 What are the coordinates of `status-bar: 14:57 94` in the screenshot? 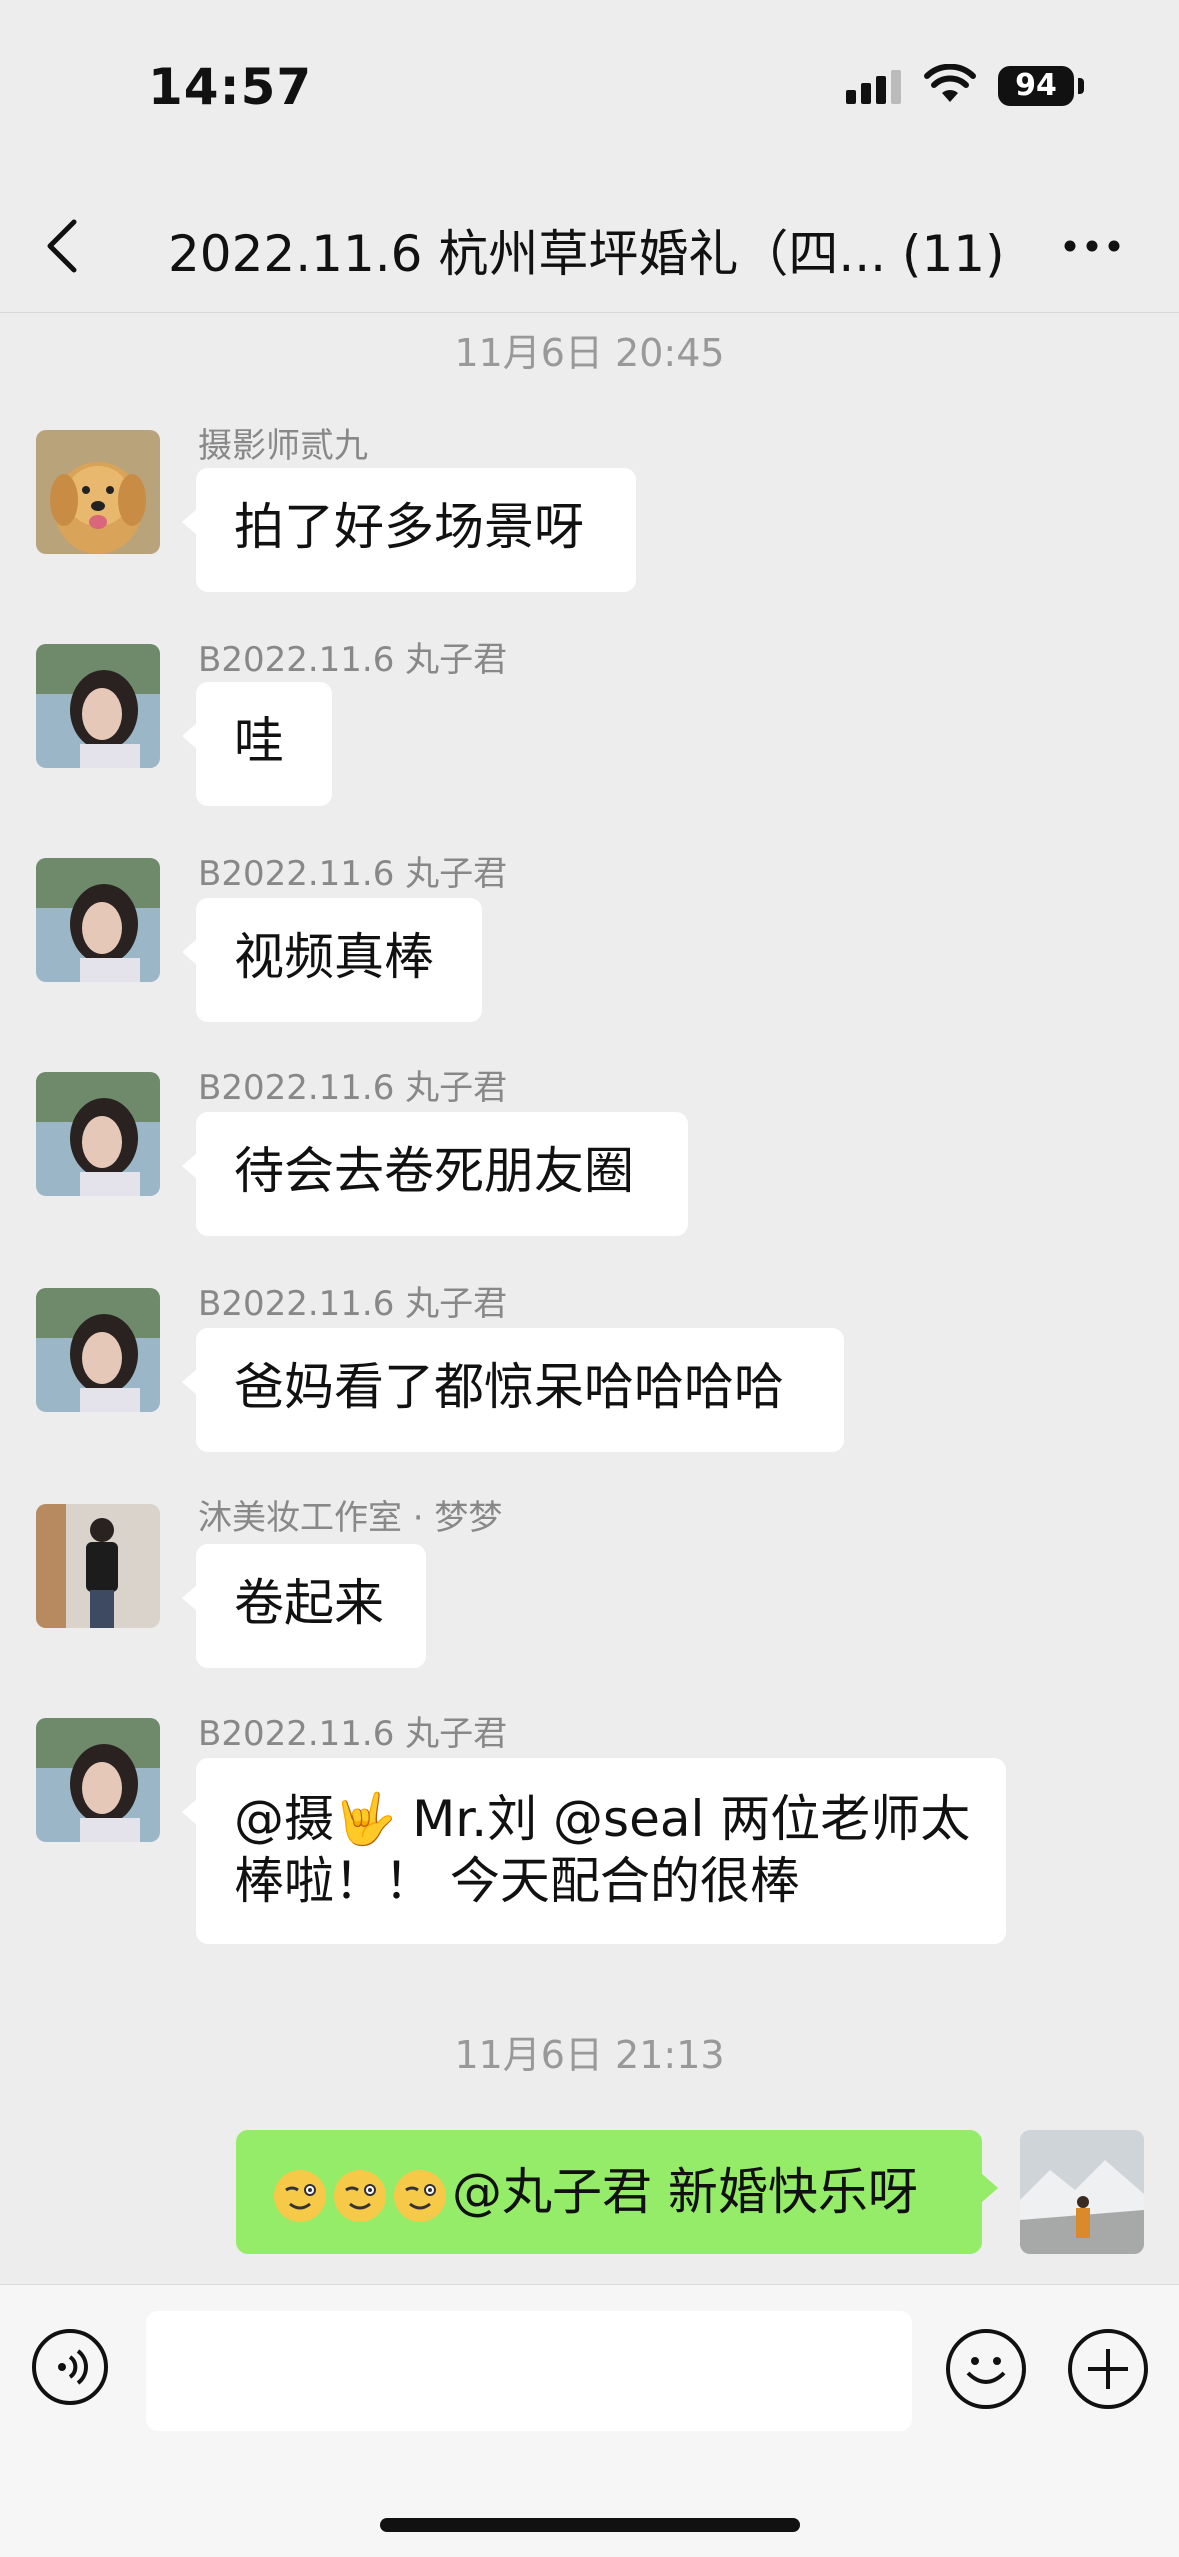 It's located at (589, 85).